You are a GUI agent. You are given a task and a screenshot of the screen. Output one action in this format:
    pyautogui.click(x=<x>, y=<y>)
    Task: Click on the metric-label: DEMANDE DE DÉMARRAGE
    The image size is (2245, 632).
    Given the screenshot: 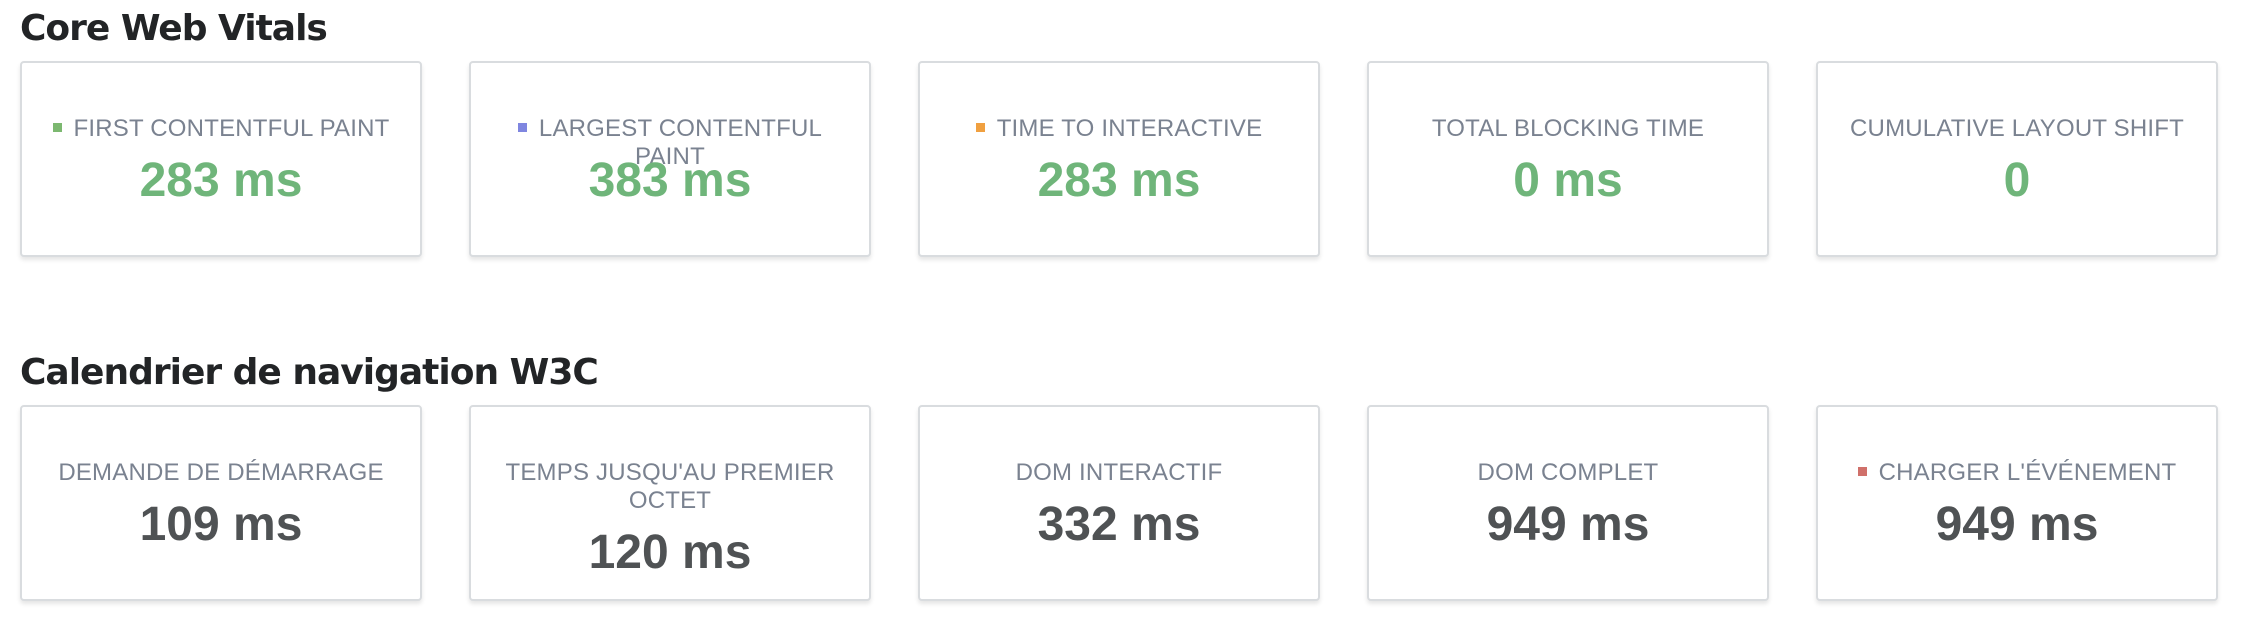 What is the action you would take?
    pyautogui.click(x=221, y=473)
    